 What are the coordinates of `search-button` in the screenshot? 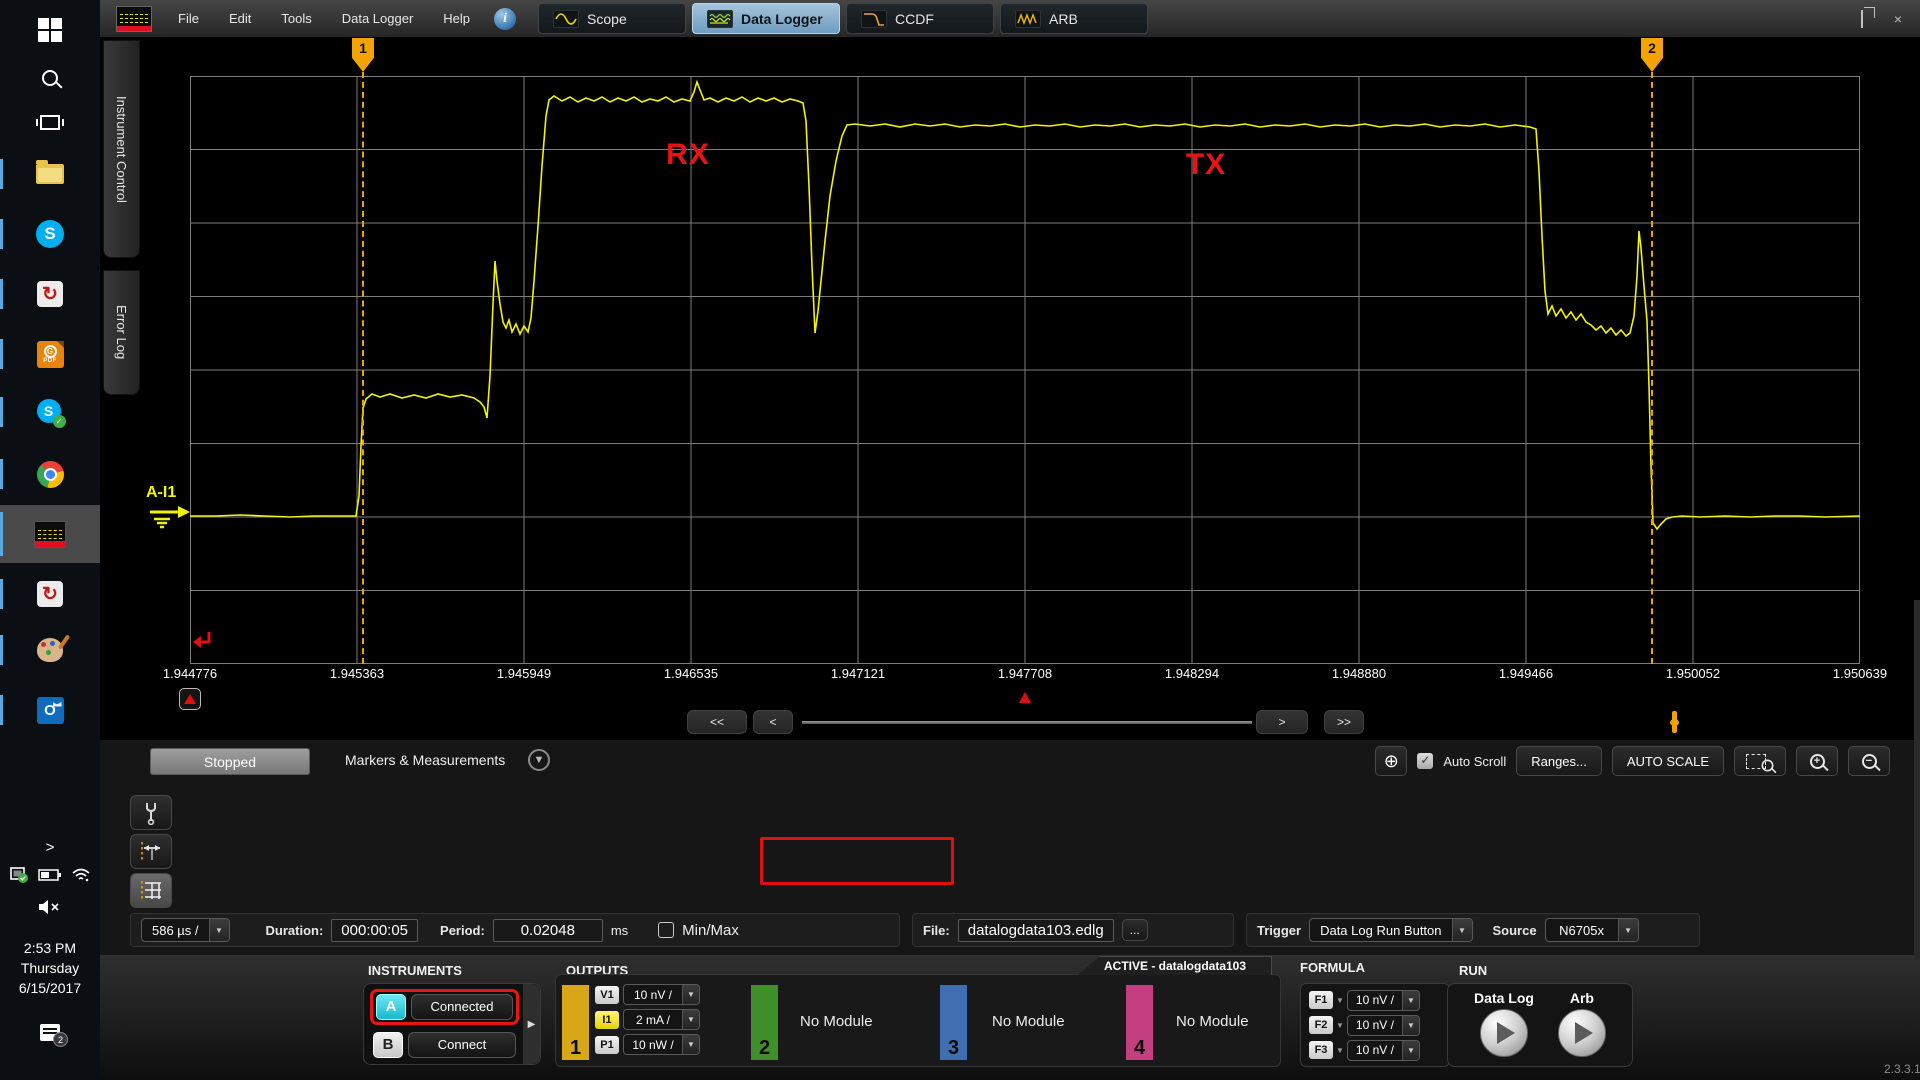 It's located at (50, 78).